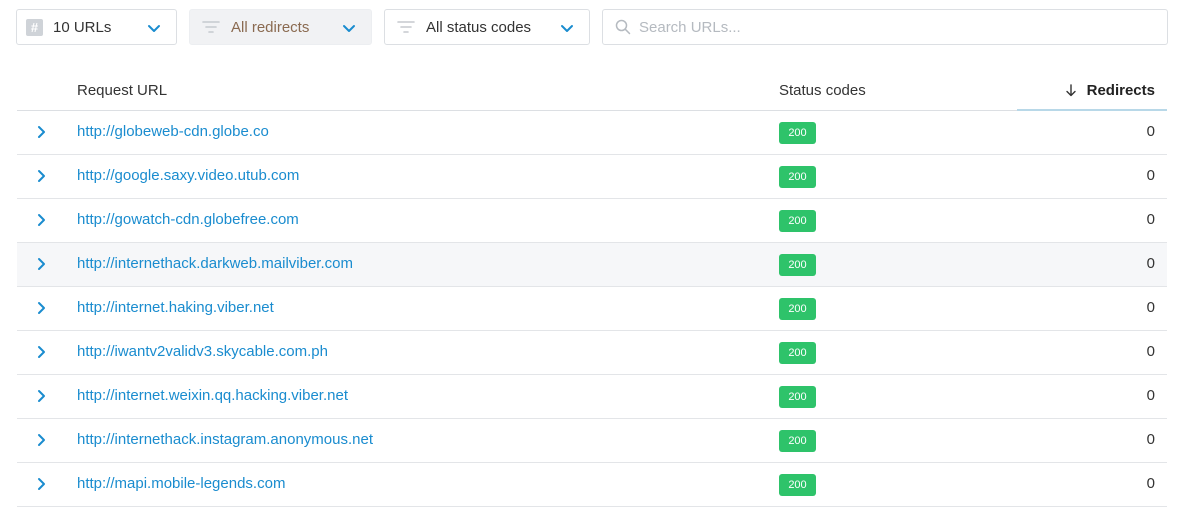  I want to click on request-url-link: http://mapi.mobile-legends.com, so click(181, 483).